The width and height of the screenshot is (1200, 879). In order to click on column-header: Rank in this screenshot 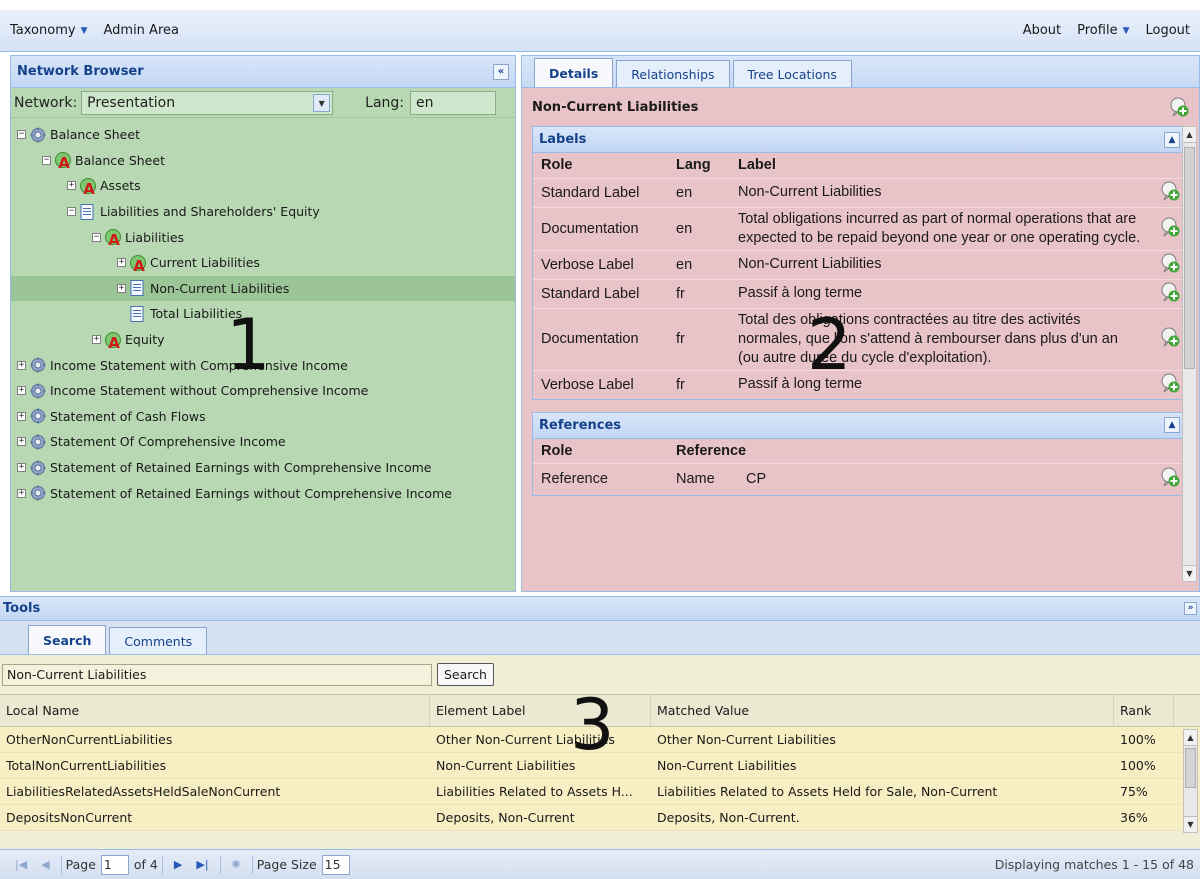, I will do `click(1144, 710)`.